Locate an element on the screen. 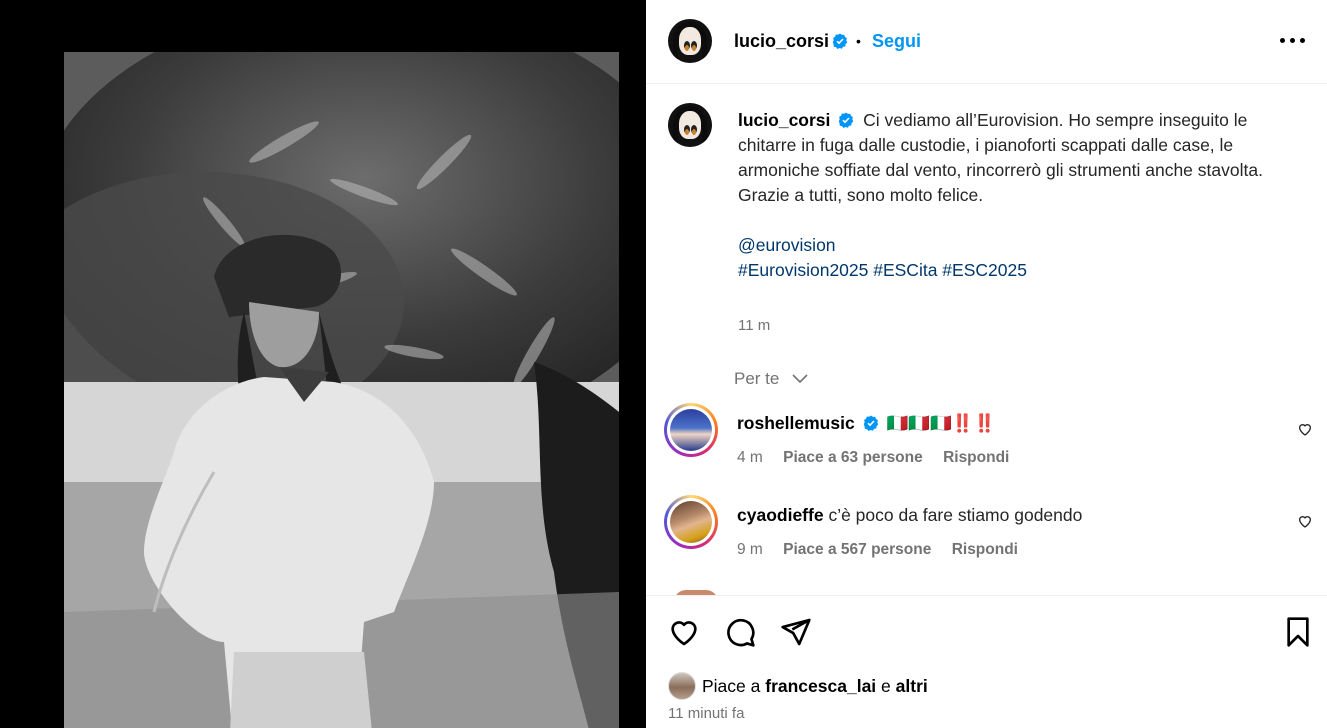 The image size is (1327, 728). caption-time: 11 m is located at coordinates (754, 325).